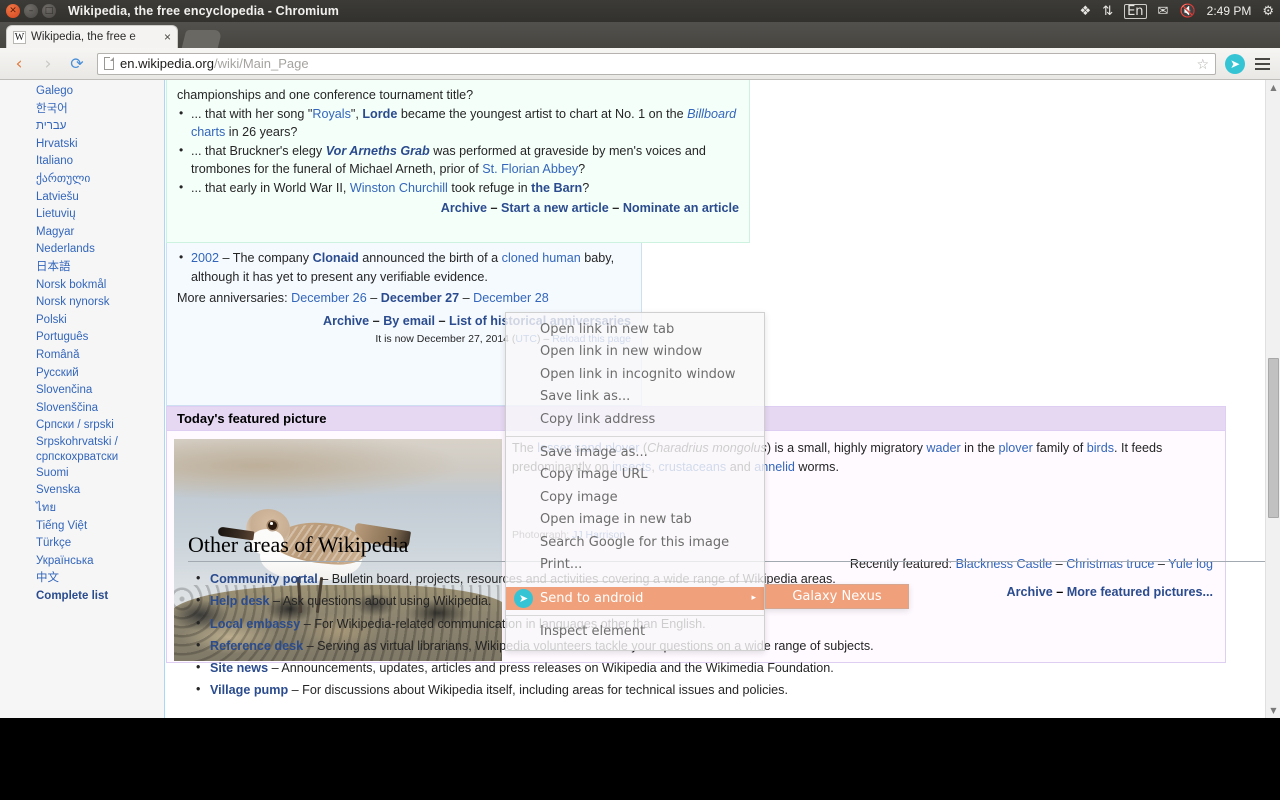 The height and width of the screenshot is (800, 1280). What do you see at coordinates (109, 63) in the screenshot?
I see `page-info-icon` at bounding box center [109, 63].